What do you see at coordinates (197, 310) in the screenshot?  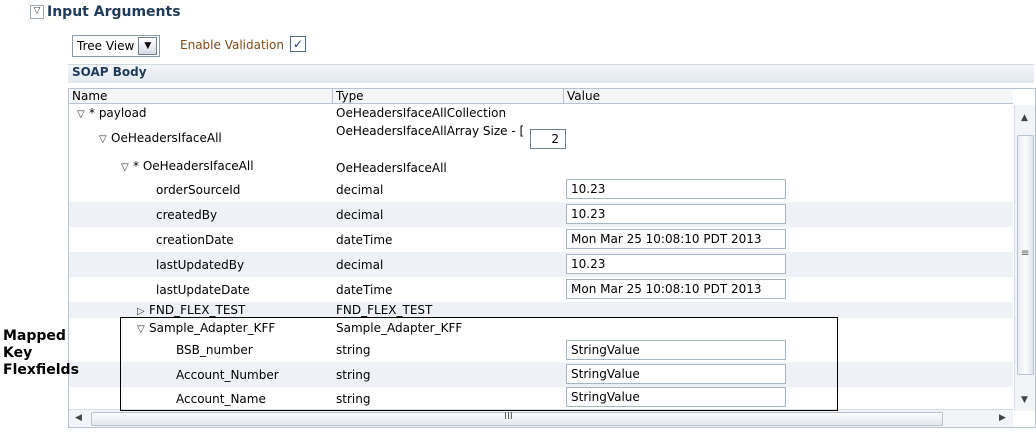 I see `node-name: FND_FLEX_TEST` at bounding box center [197, 310].